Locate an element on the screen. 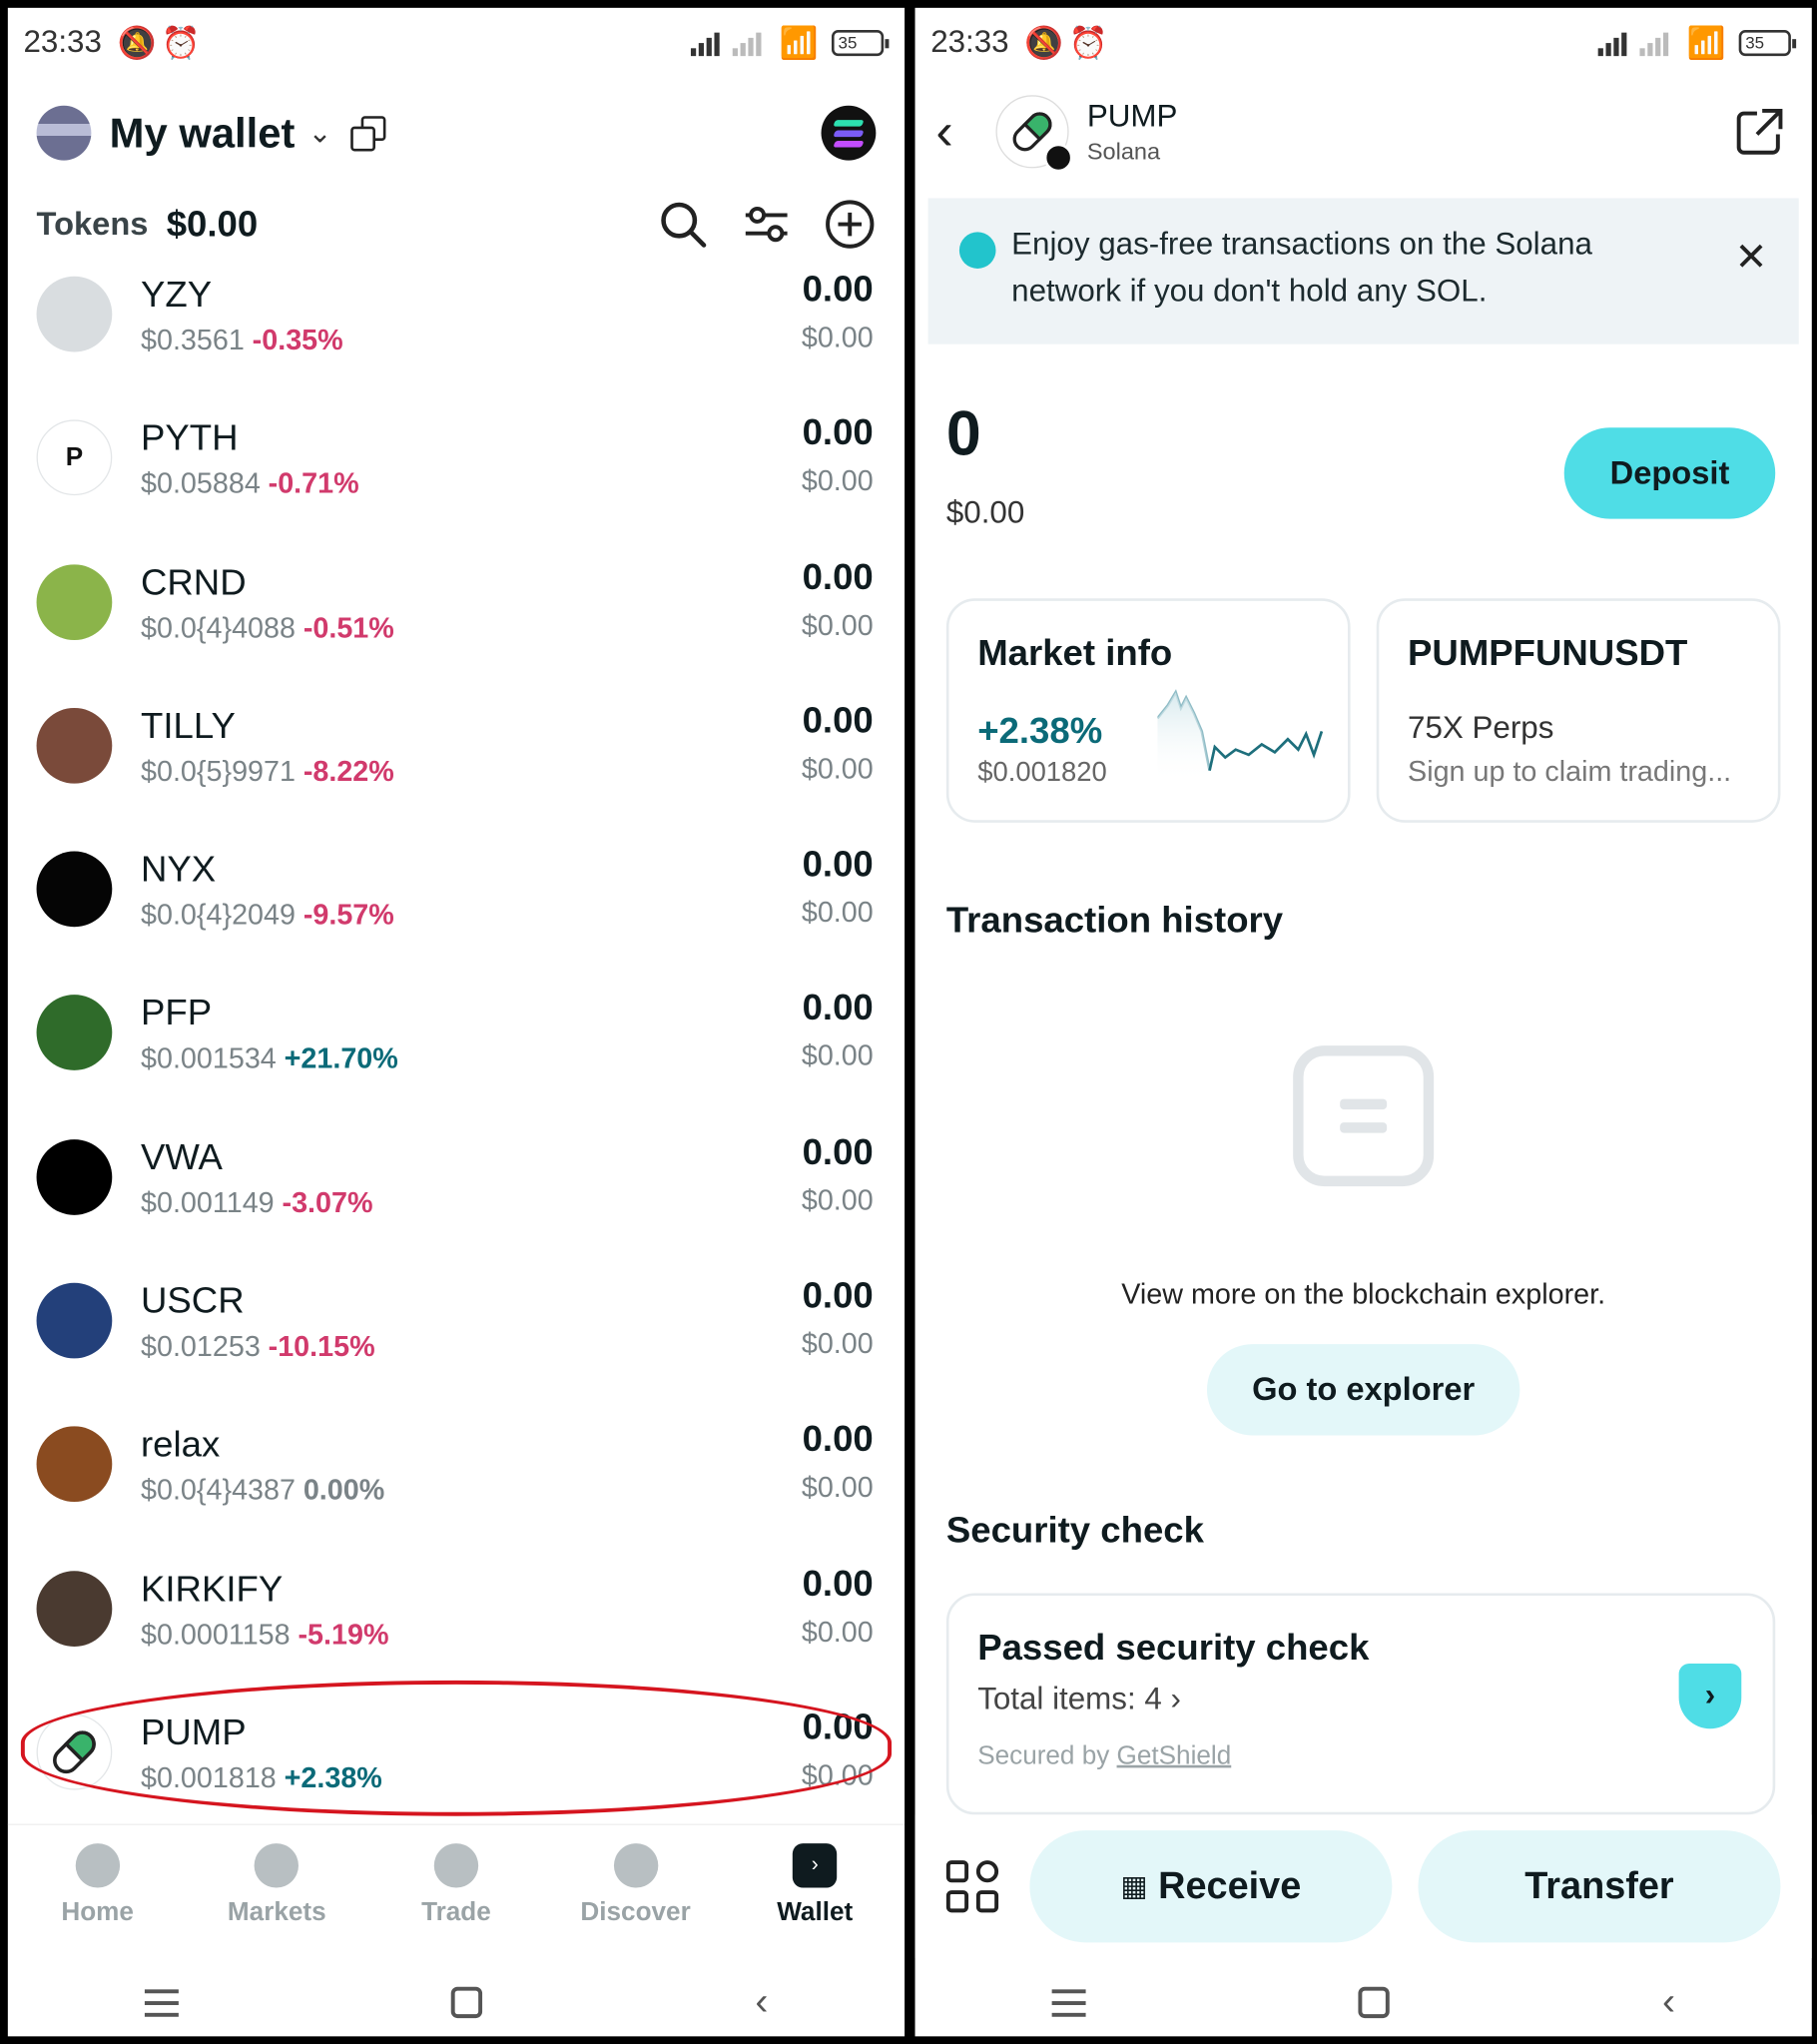 This screenshot has height=2044, width=1817. token-row-nyx: NYX $0.0{4}2049 -9.57% 0.00 $0.00 is located at coordinates (456, 916).